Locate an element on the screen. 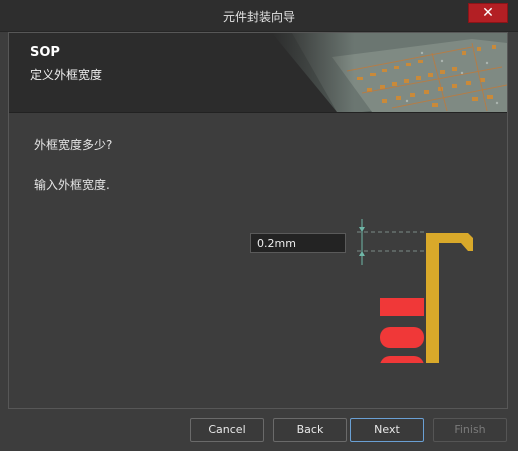  dimension-lines is located at coordinates (392, 242).